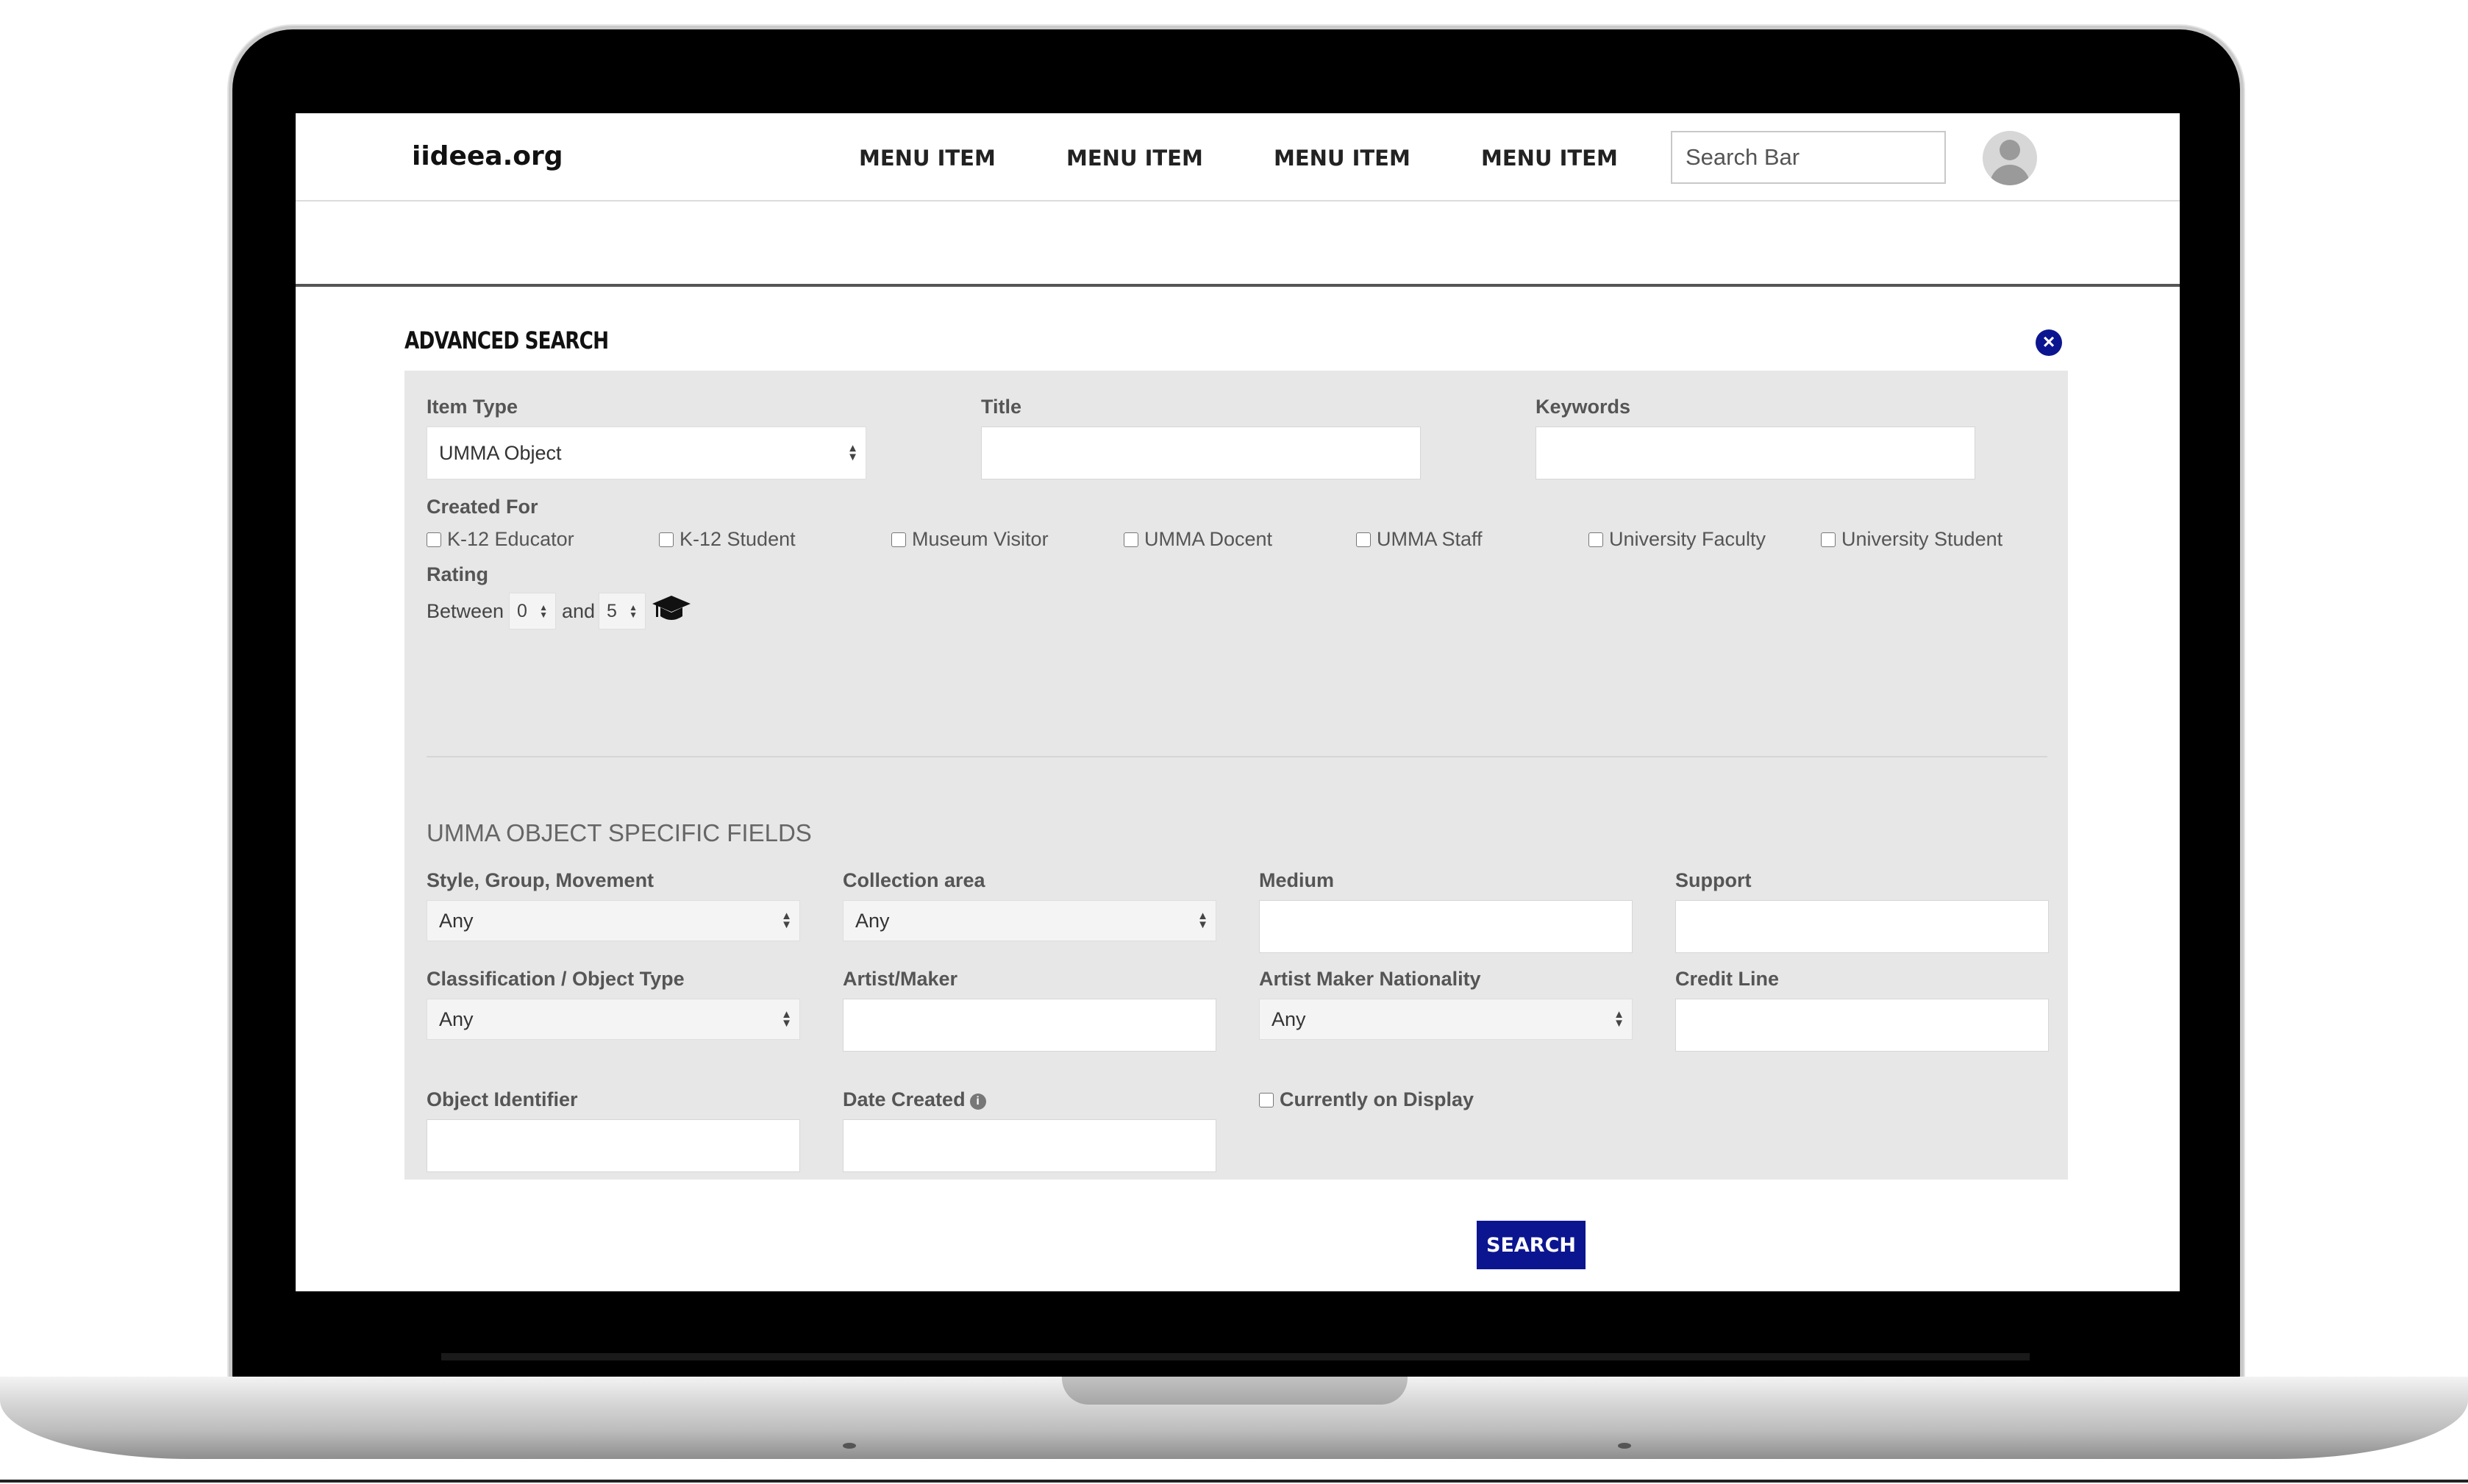 This screenshot has height=1484, width=2468. What do you see at coordinates (927, 158) in the screenshot?
I see `menu-item-1: MENU ITEM` at bounding box center [927, 158].